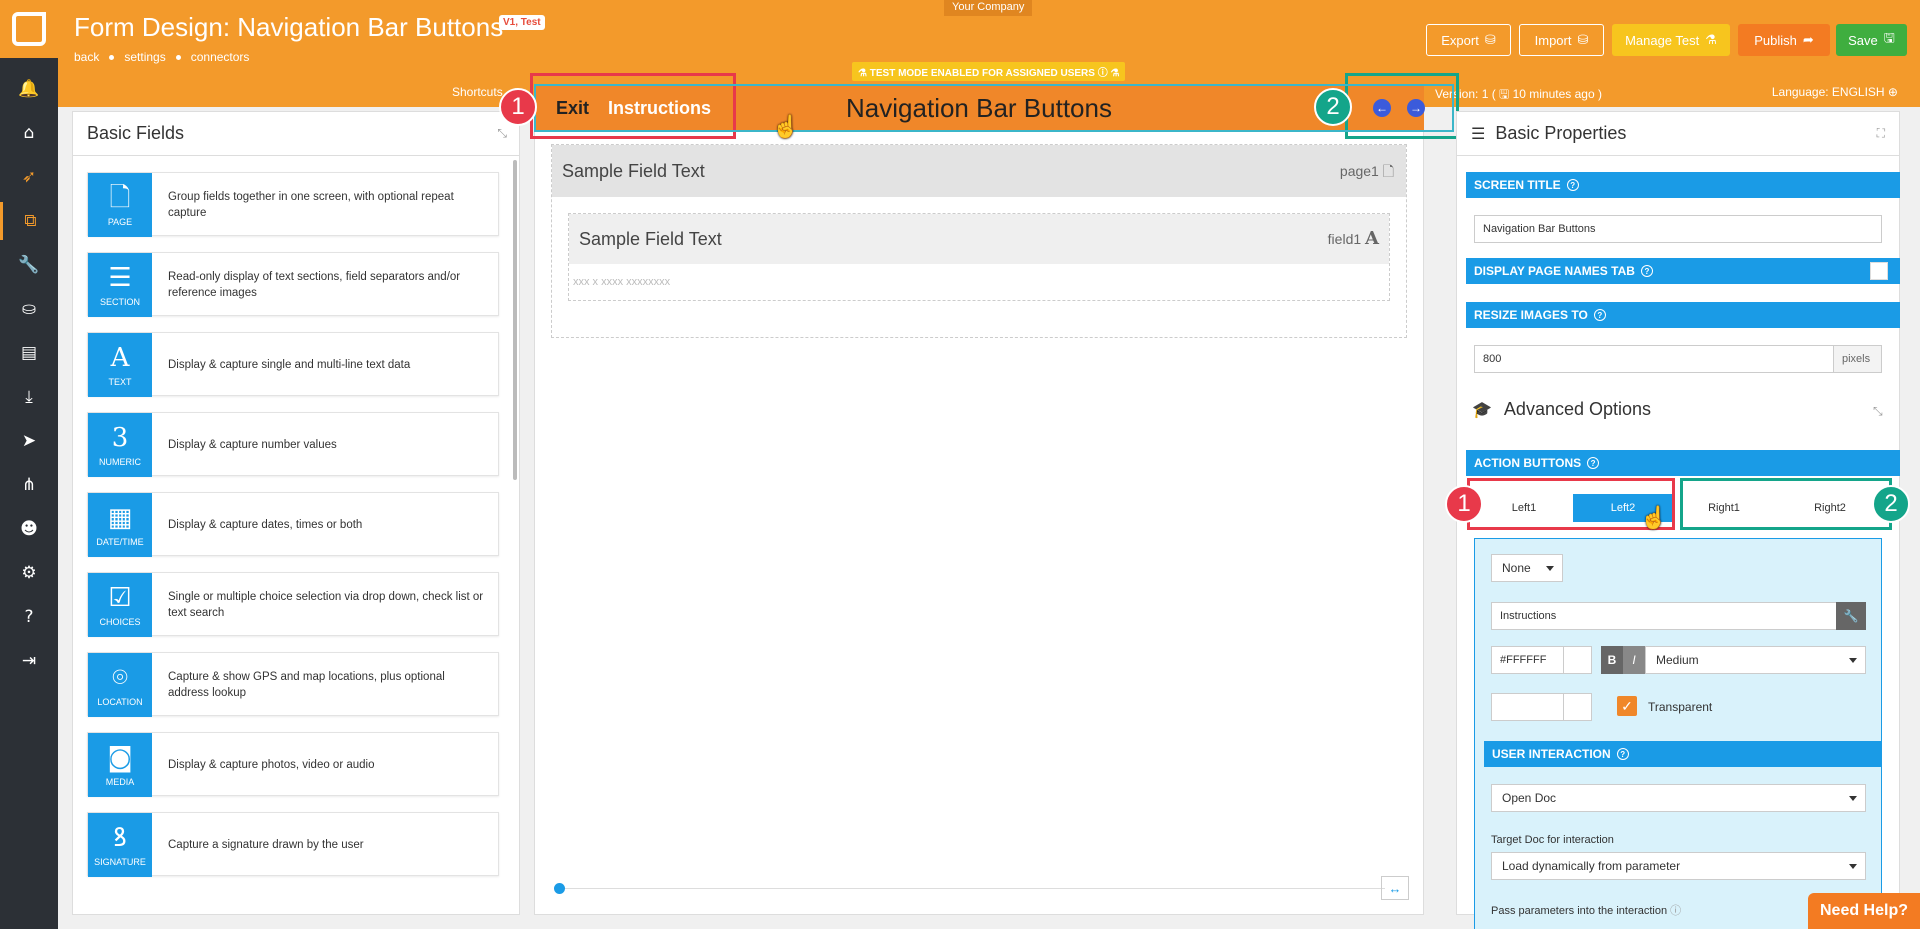 This screenshot has height=929, width=1920. I want to click on send-icon: ➤, so click(29, 441).